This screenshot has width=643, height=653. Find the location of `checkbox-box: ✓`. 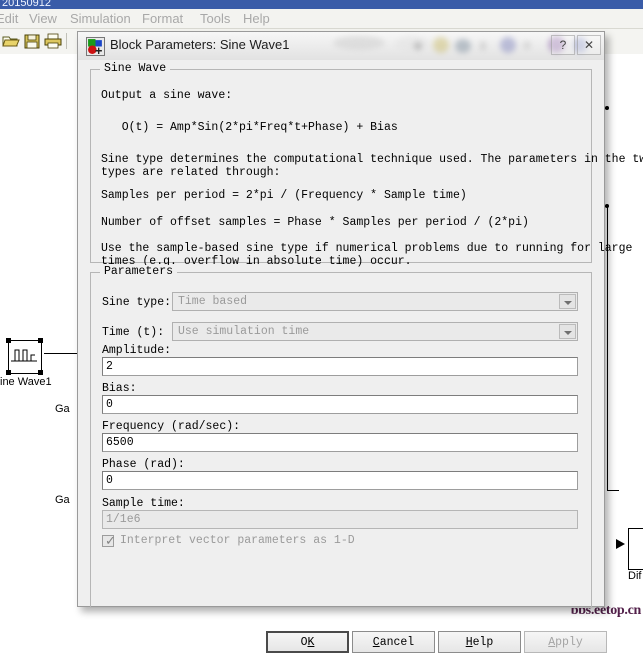

checkbox-box: ✓ is located at coordinates (109, 540).